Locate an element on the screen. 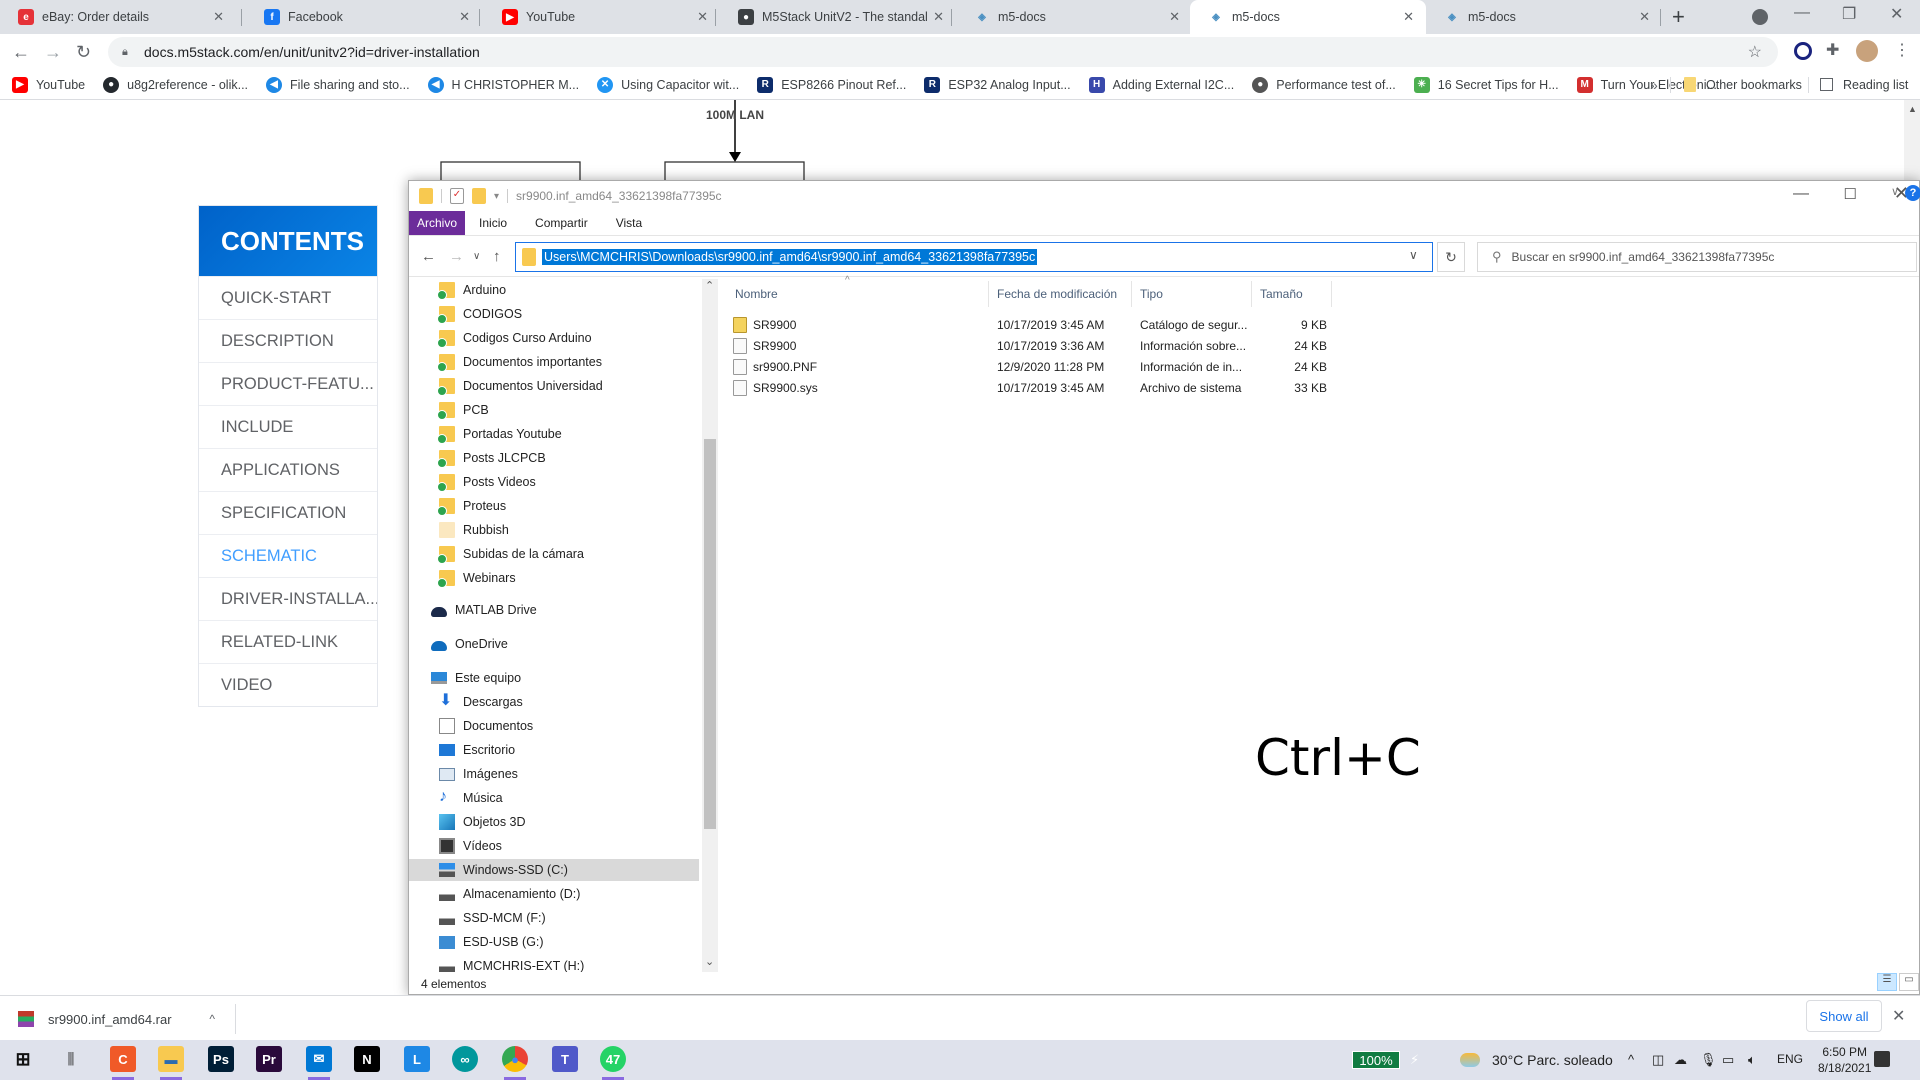 The height and width of the screenshot is (1080, 1920). camera-icon: ◫ is located at coordinates (1658, 1060).